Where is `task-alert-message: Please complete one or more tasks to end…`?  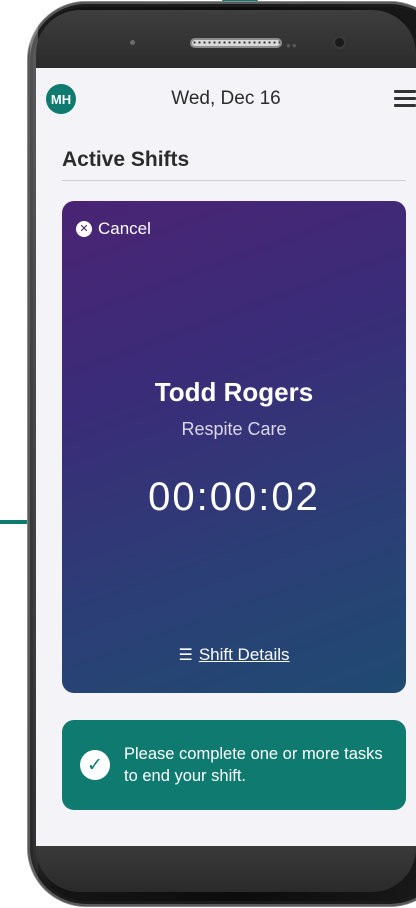
task-alert-message: Please complete one or more tasks to end… is located at coordinates (253, 764).